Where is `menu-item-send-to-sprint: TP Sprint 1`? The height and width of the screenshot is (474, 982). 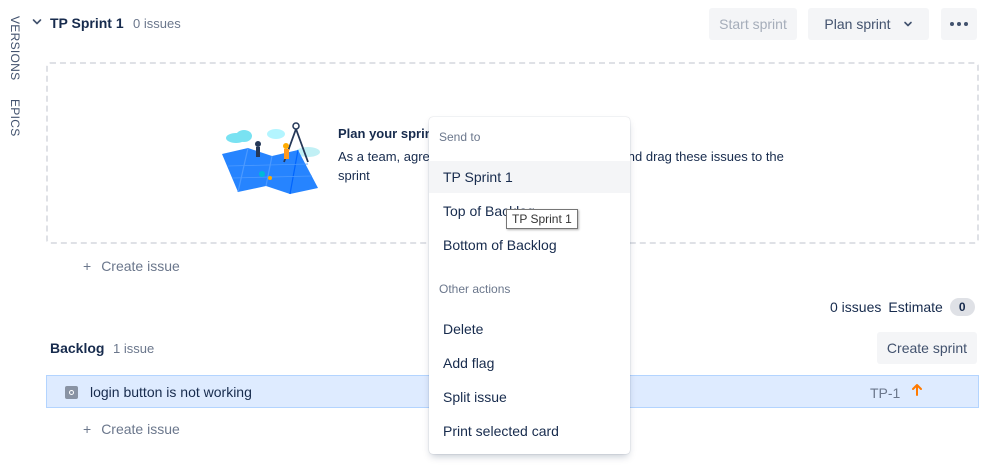
menu-item-send-to-sprint: TP Sprint 1 is located at coordinates (529, 177).